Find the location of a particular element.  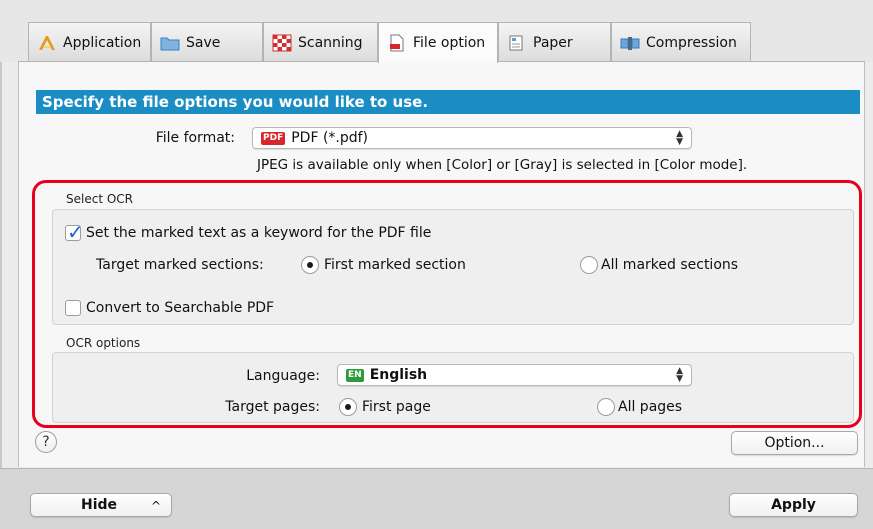

window-edge is located at coordinates (1, 264).